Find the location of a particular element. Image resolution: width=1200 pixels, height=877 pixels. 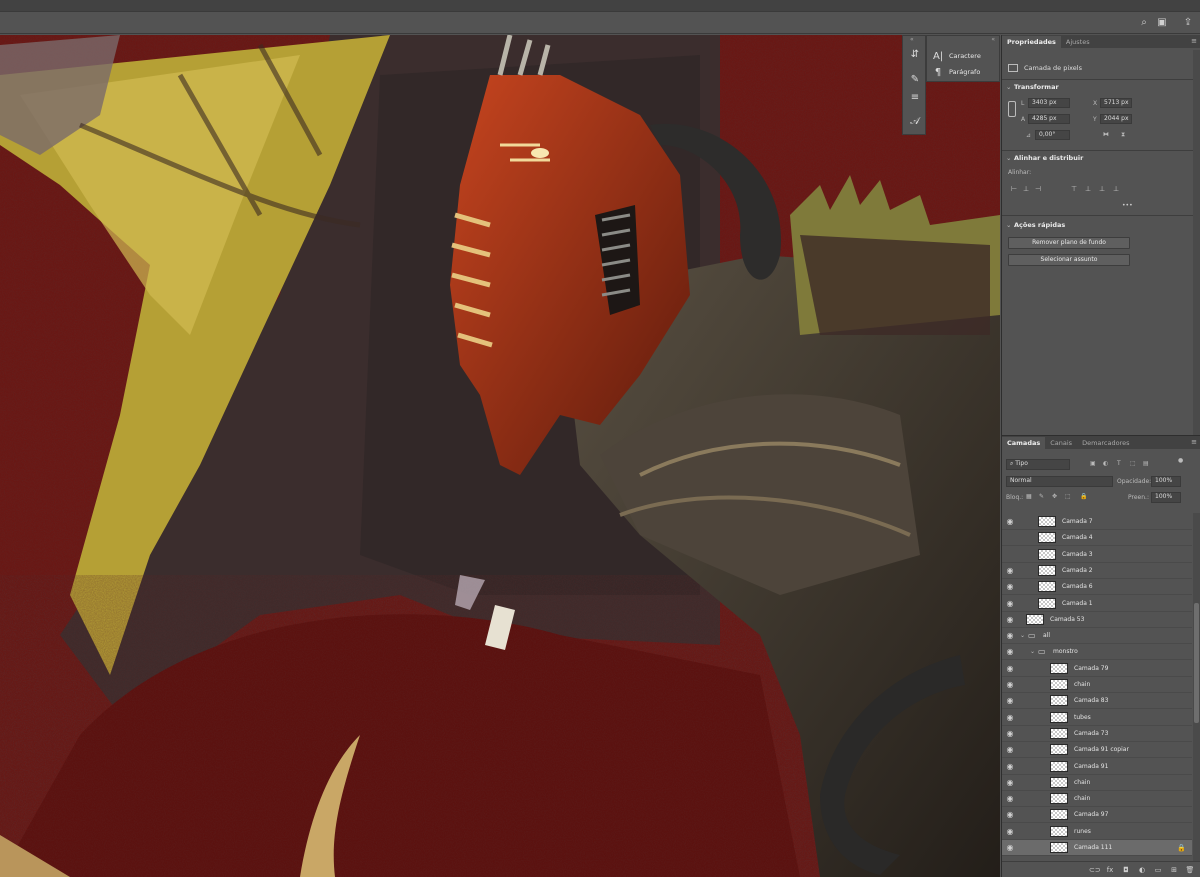

quick-actions-header: ⌄ Ações rápidas is located at coordinates (1035, 225).